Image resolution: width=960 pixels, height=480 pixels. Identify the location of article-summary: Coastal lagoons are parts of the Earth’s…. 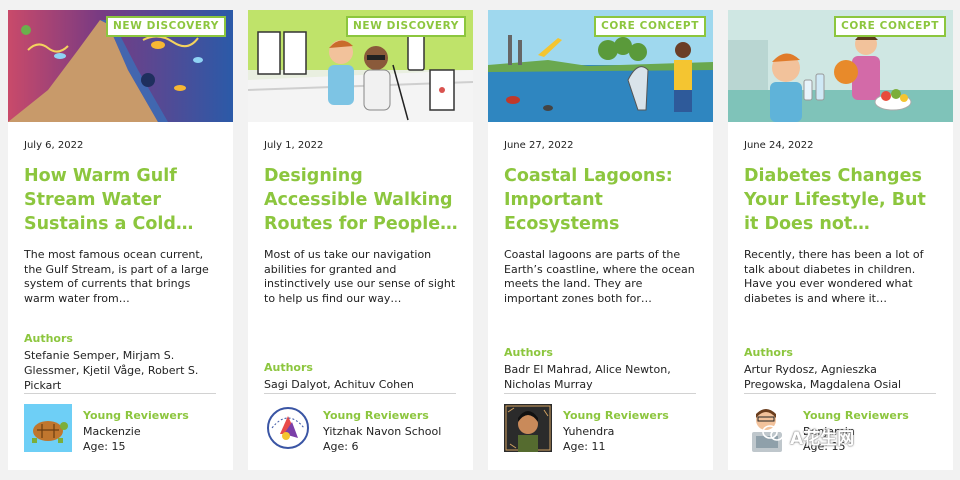
(599, 276).